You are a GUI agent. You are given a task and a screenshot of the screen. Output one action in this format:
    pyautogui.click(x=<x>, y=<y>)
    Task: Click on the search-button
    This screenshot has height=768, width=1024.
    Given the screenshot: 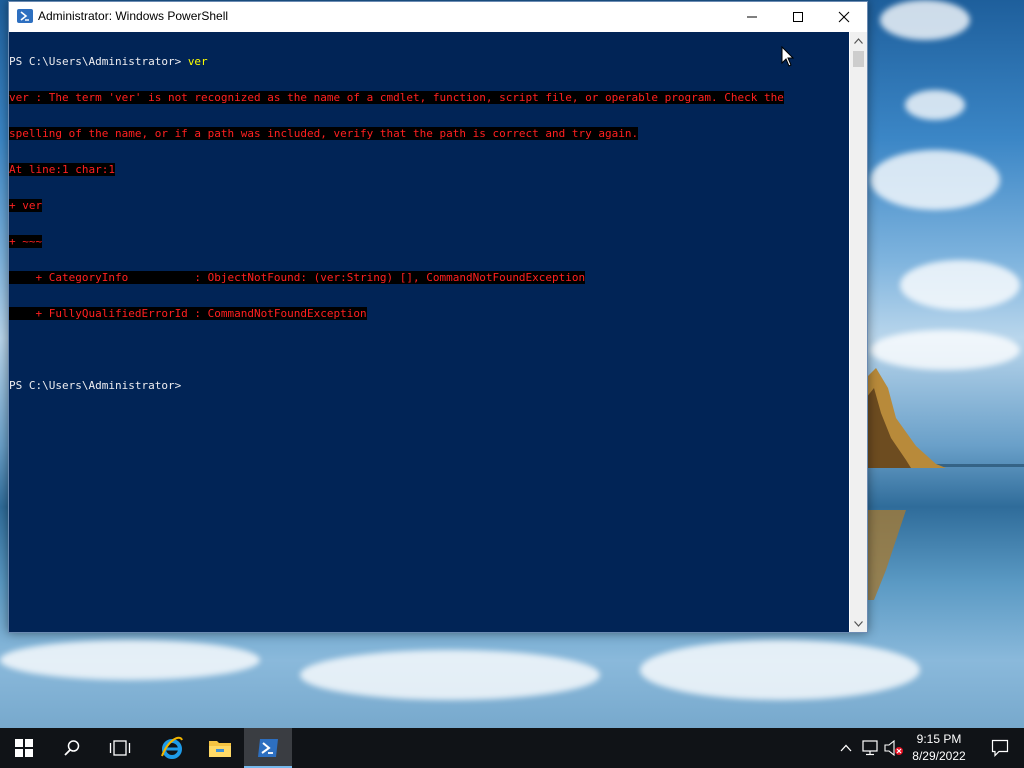 What is the action you would take?
    pyautogui.click(x=72, y=748)
    